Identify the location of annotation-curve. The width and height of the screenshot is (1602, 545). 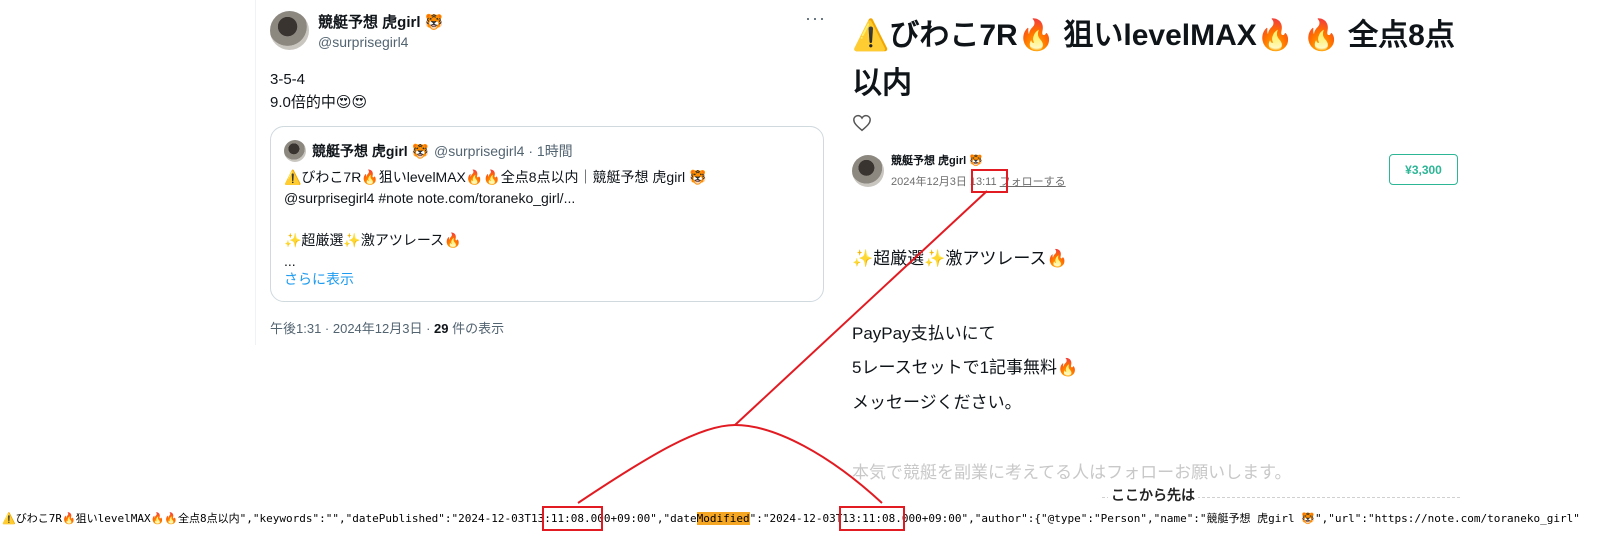
(730, 463).